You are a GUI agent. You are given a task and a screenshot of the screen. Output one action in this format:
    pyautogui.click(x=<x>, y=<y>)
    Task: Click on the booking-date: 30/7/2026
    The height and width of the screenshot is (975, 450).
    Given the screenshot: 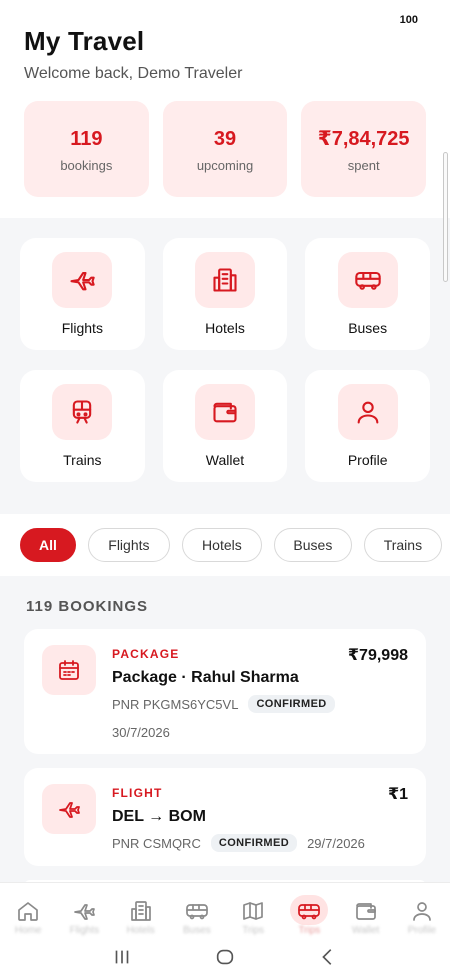 What is the action you would take?
    pyautogui.click(x=141, y=732)
    